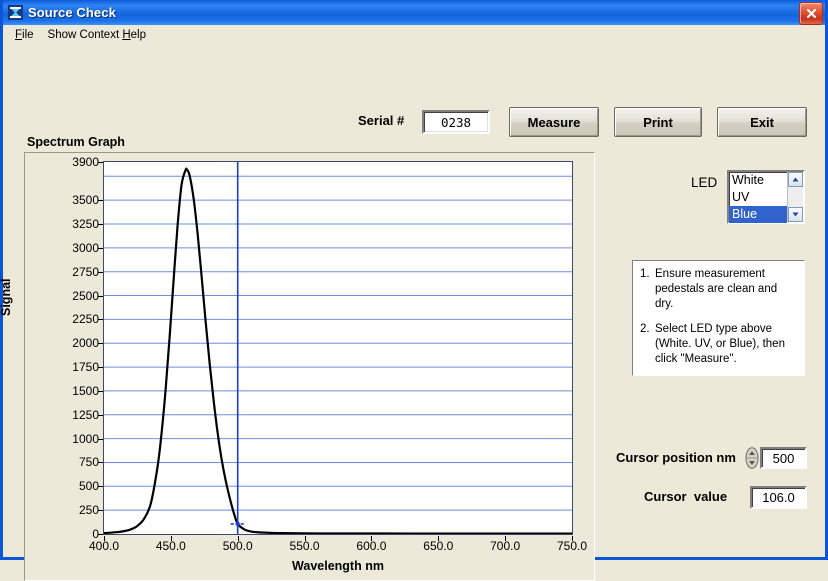  Describe the element at coordinates (85, 390) in the screenshot. I see `y-tick-label: 1500` at that location.